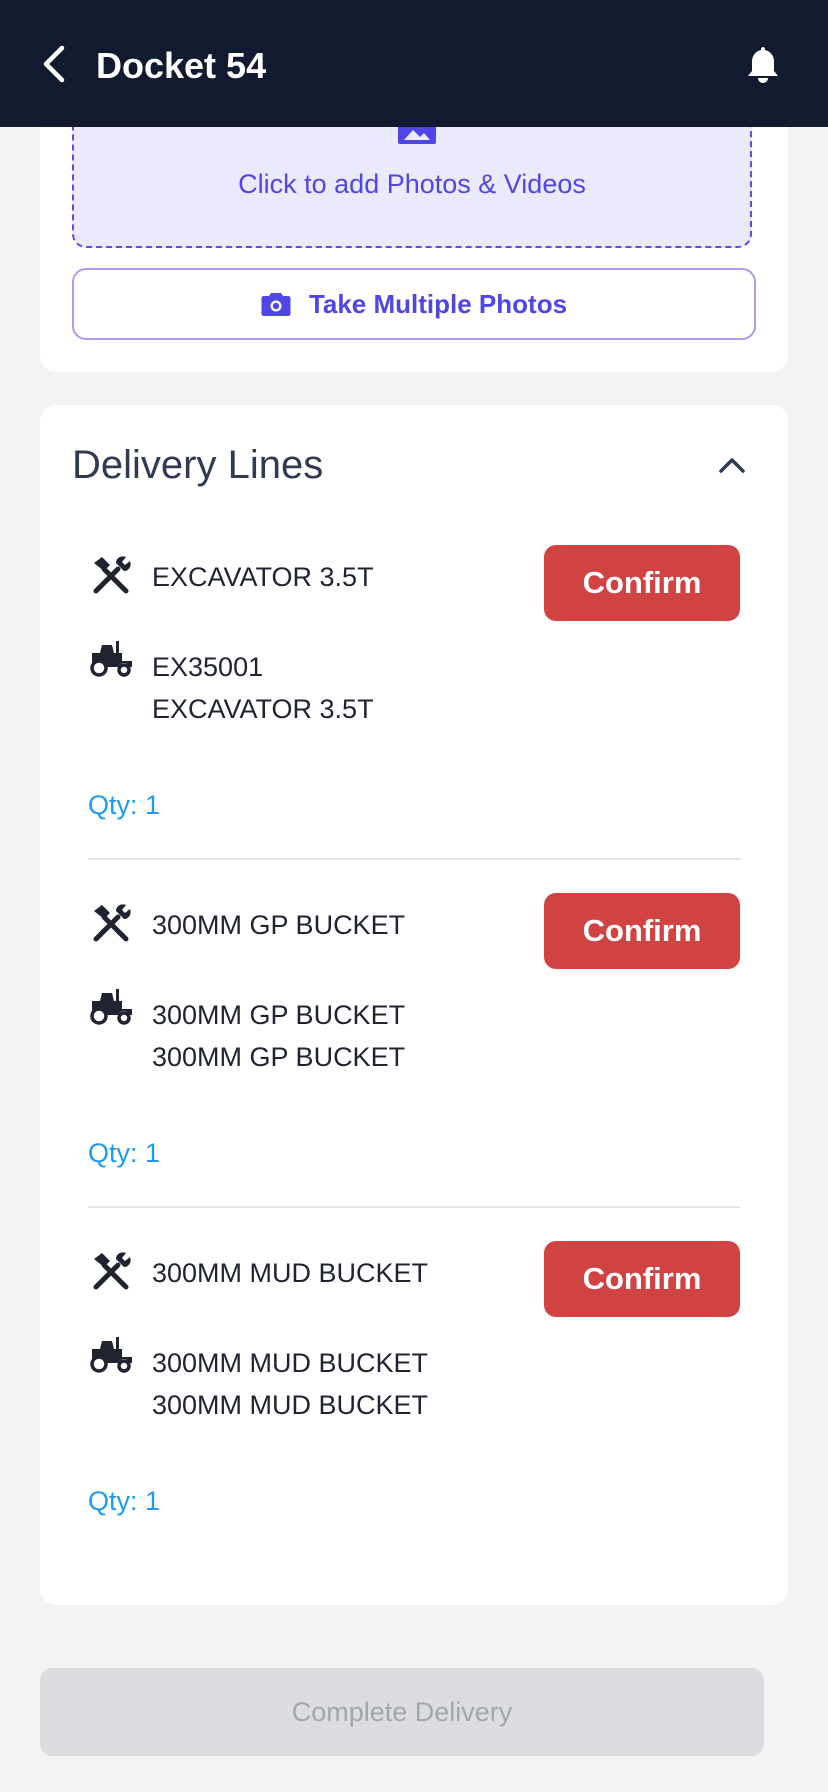 This screenshot has height=1792, width=828. What do you see at coordinates (198, 465) in the screenshot?
I see `section-title: Delivery Lines` at bounding box center [198, 465].